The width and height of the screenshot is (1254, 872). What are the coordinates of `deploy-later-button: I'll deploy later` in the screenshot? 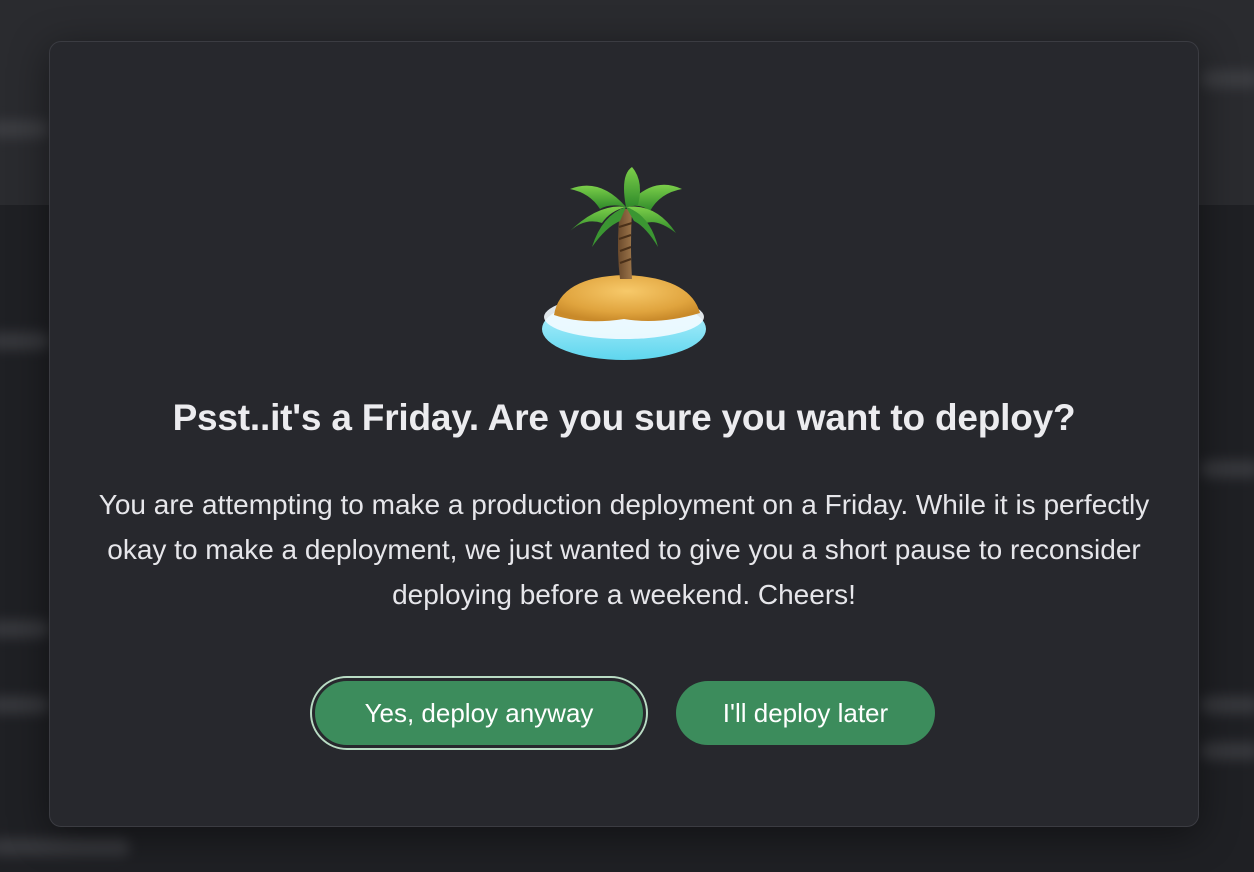 It's located at (805, 713).